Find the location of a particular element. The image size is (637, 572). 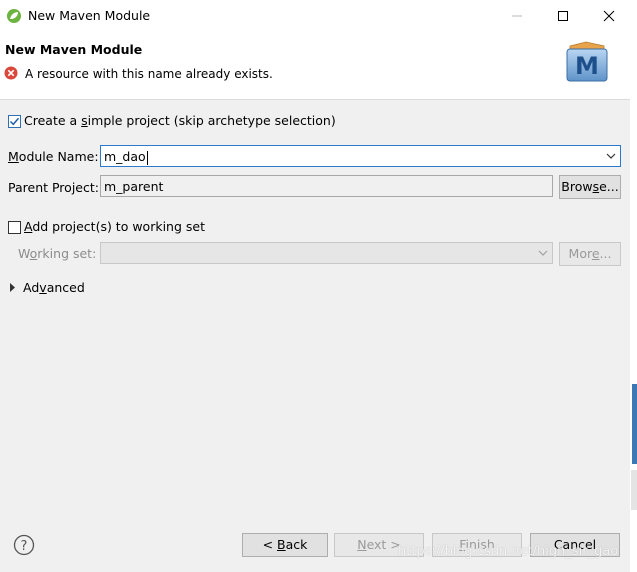

maximize-button is located at coordinates (563, 15).